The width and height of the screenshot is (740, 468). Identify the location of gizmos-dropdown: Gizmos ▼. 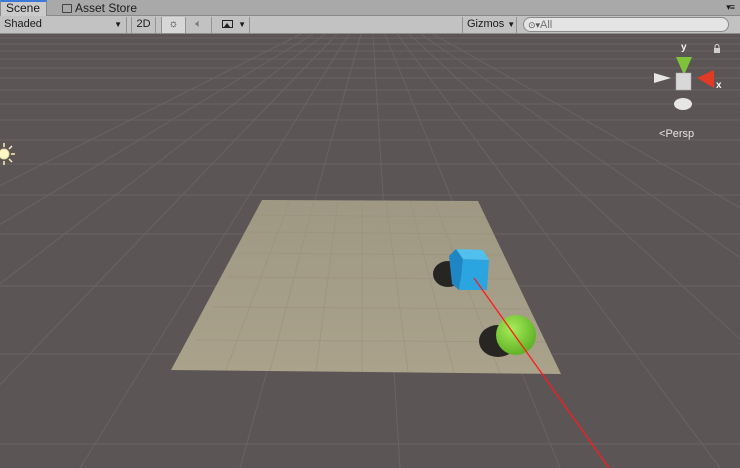
(489, 25).